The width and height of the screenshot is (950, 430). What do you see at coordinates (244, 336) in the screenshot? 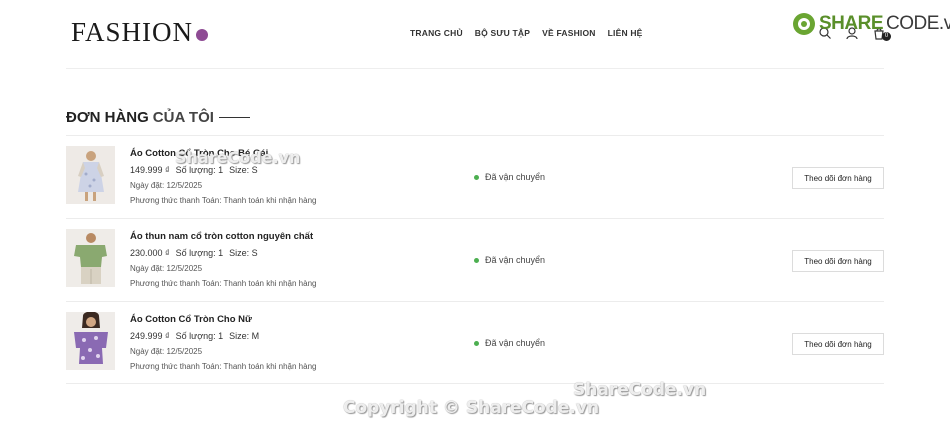
I see `product-size: Size: M` at bounding box center [244, 336].